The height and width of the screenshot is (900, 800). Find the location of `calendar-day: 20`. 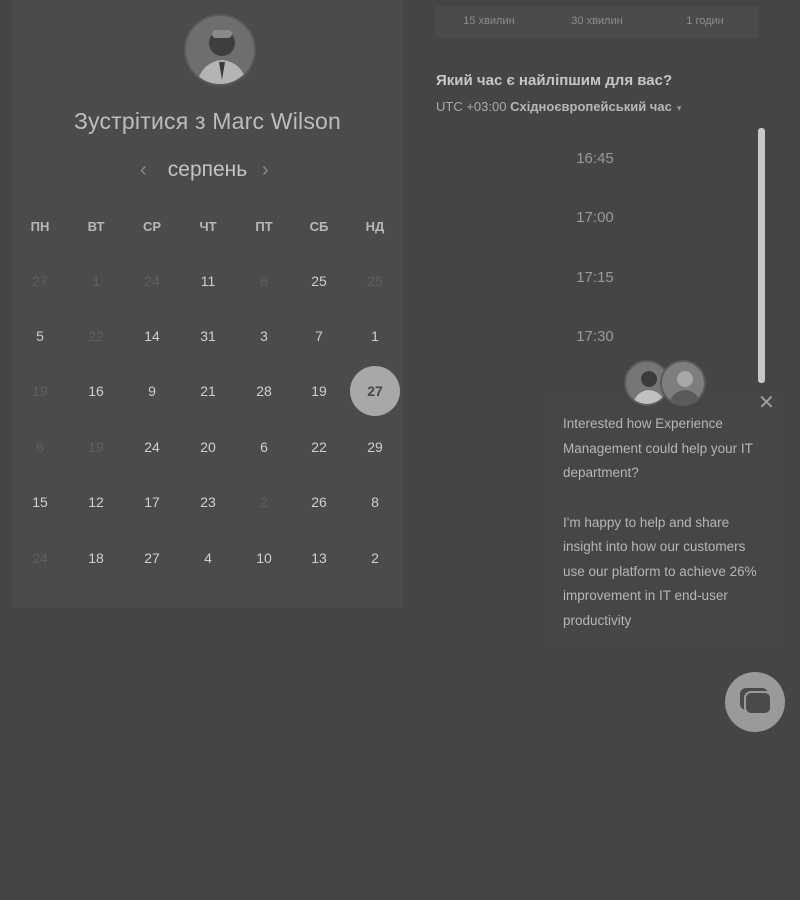

calendar-day: 20 is located at coordinates (208, 447).